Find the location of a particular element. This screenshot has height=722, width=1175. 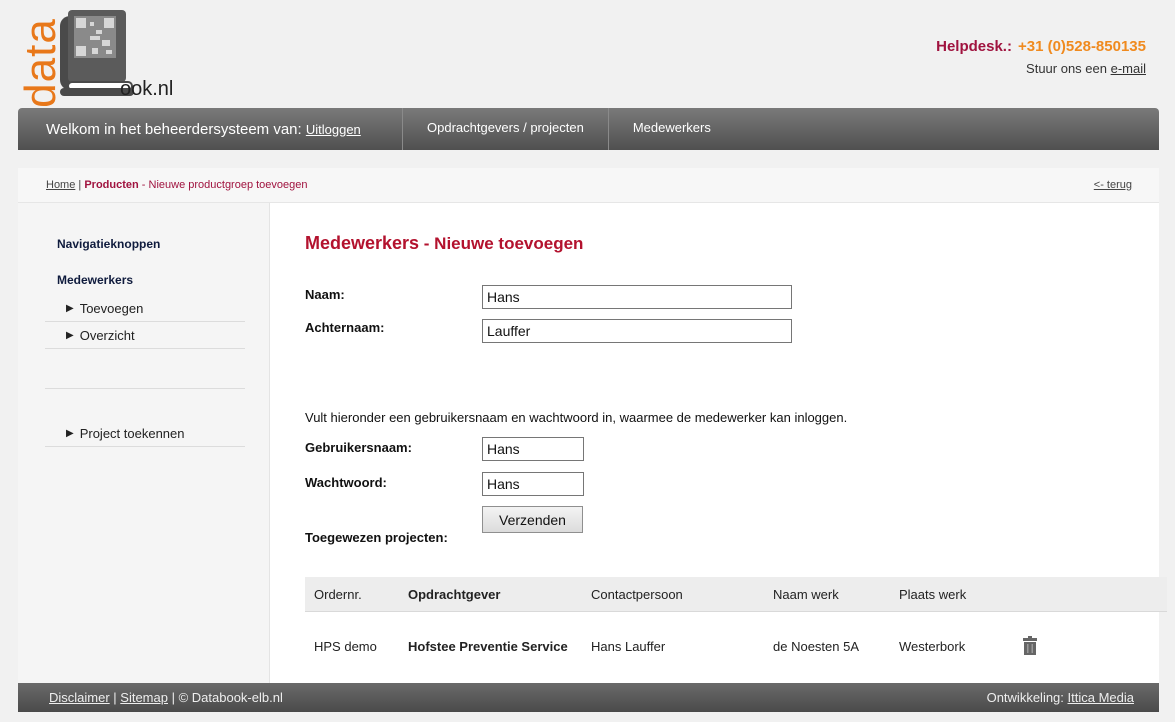

header-opdrachtgever: Opdrachtgever is located at coordinates (454, 594).